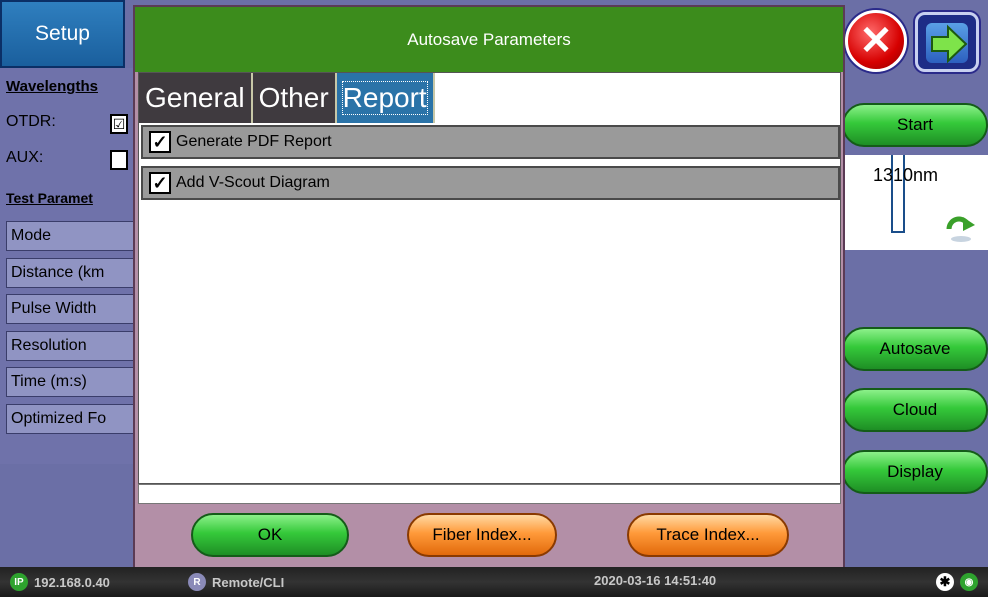 This screenshot has width=988, height=597. I want to click on refresh-icon, so click(961, 229).